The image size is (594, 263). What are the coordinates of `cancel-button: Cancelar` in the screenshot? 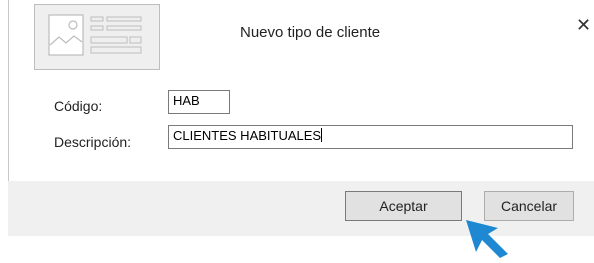 It's located at (529, 206).